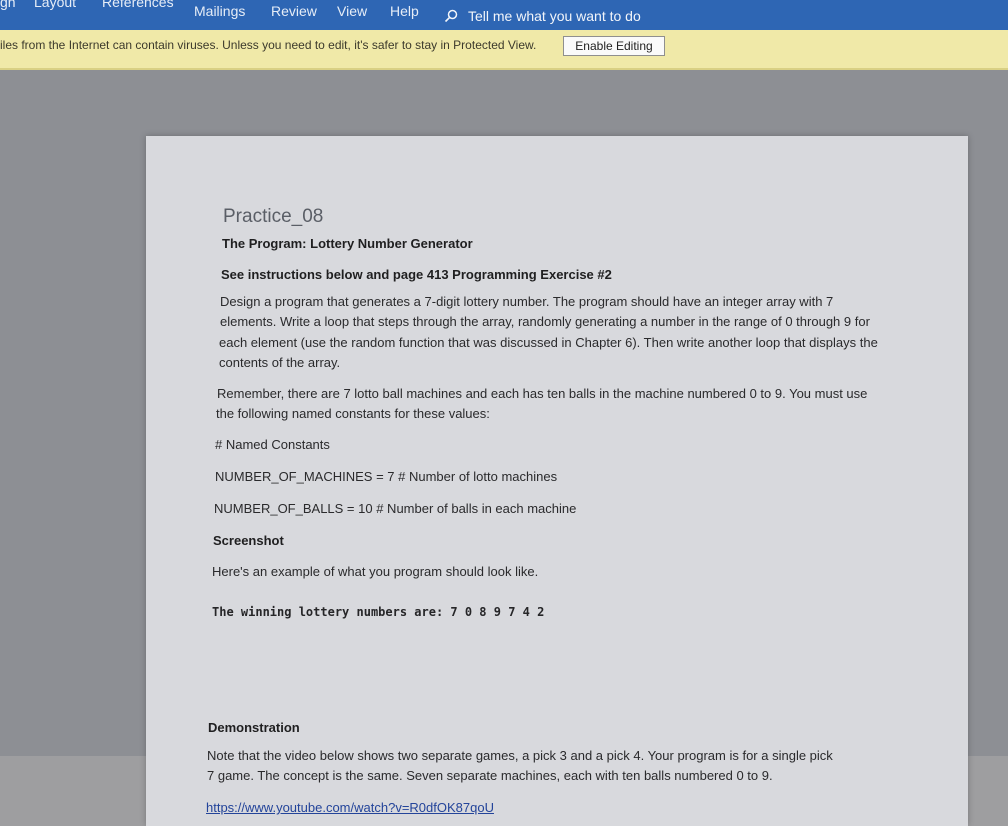  What do you see at coordinates (294, 11) in the screenshot?
I see `tab-review: Review` at bounding box center [294, 11].